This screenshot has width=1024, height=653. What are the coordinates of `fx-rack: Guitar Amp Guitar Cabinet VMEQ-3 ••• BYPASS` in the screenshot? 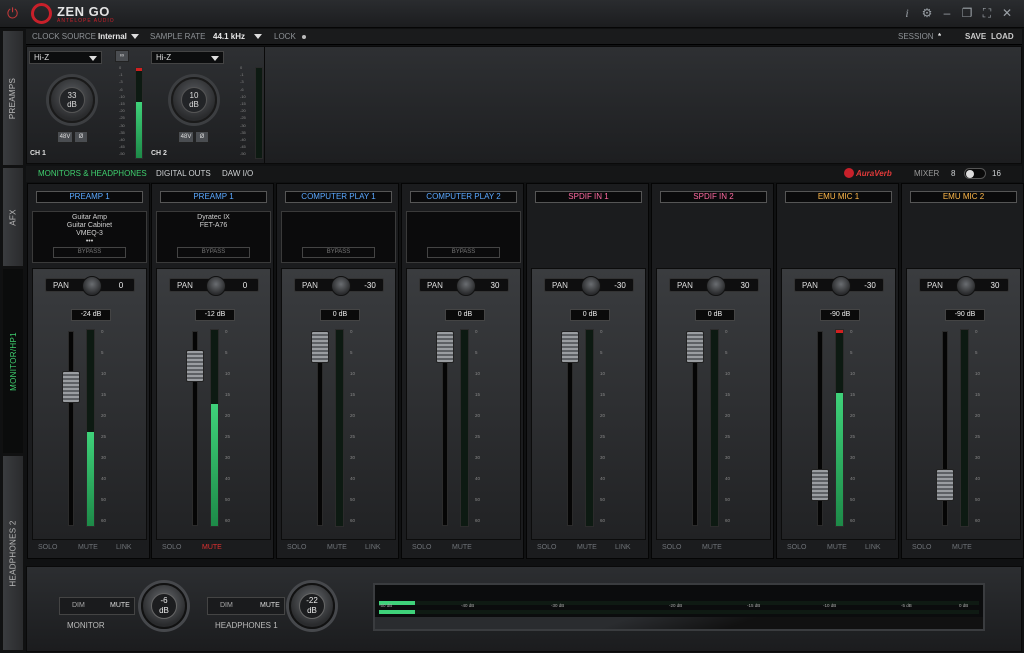 It's located at (89, 237).